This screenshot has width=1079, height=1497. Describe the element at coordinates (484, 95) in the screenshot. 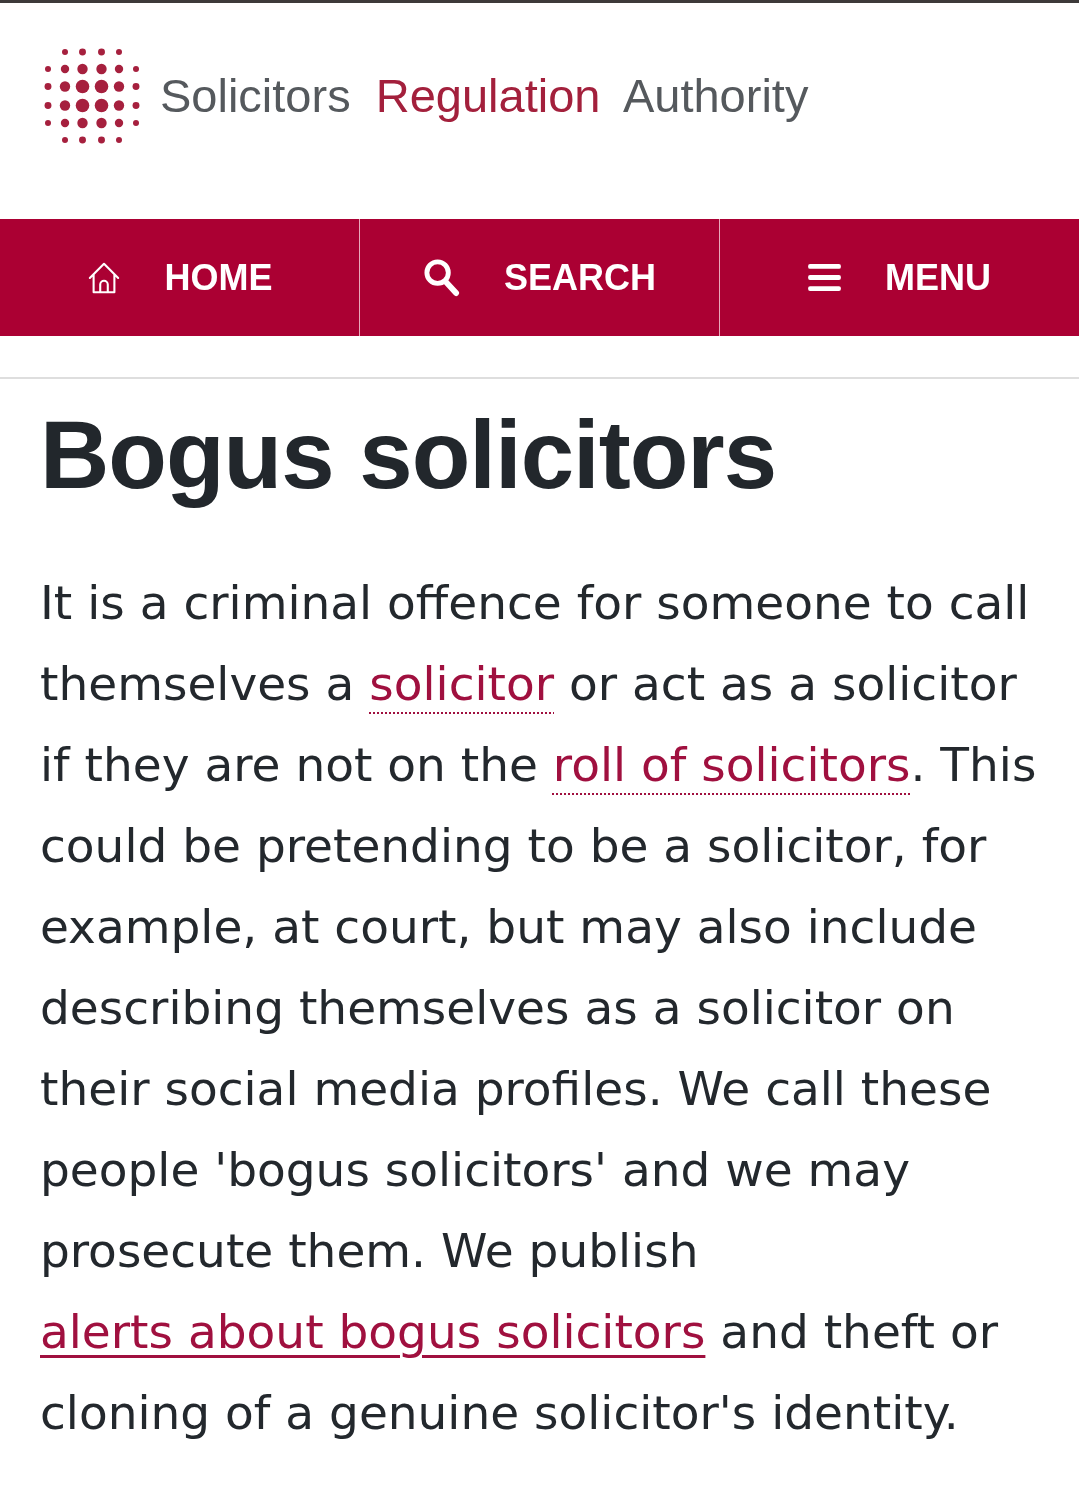

I see `logo-wordmark: Solicitors Regulation Authority` at that location.